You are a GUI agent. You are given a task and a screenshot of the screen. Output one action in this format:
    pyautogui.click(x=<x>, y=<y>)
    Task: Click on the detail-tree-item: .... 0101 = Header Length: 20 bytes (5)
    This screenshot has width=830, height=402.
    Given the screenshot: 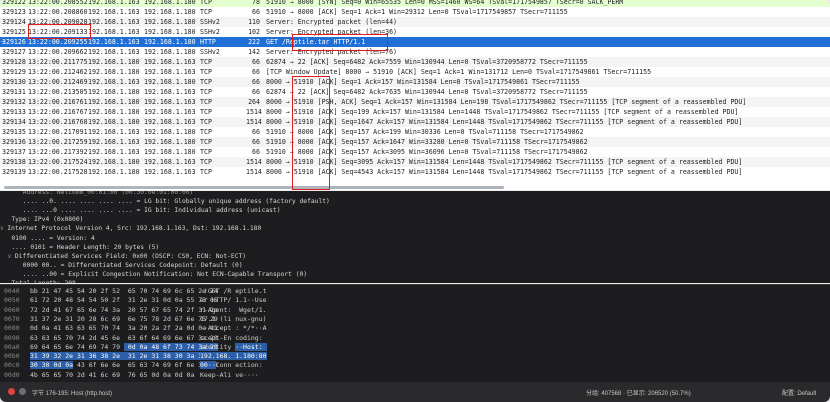 What is the action you would take?
    pyautogui.click(x=79, y=247)
    